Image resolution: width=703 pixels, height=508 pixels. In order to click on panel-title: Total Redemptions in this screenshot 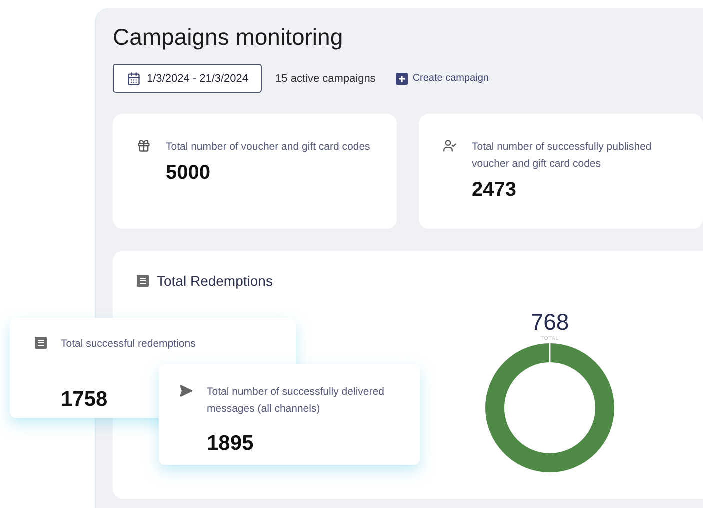, I will do `click(215, 281)`.